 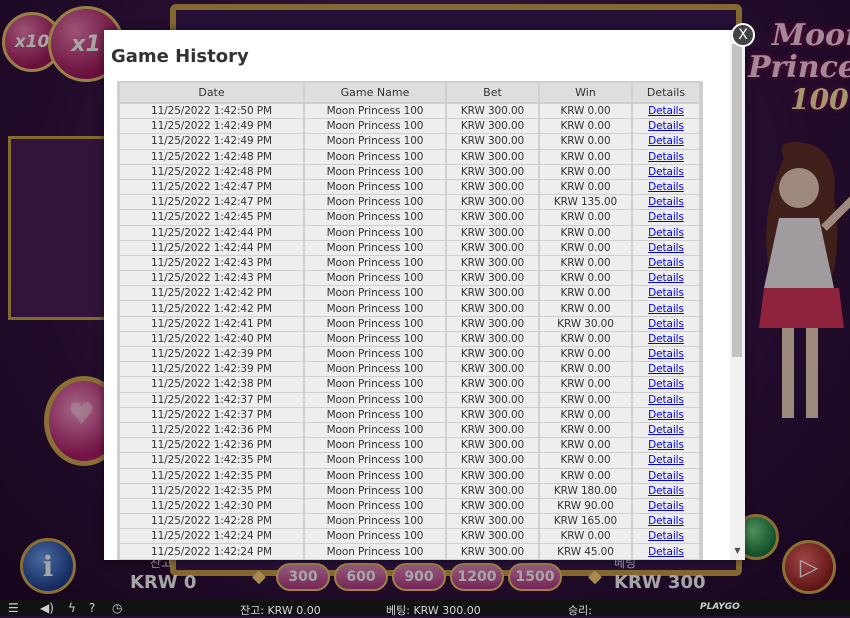 What do you see at coordinates (92, 608) in the screenshot?
I see `help-icon: ?` at bounding box center [92, 608].